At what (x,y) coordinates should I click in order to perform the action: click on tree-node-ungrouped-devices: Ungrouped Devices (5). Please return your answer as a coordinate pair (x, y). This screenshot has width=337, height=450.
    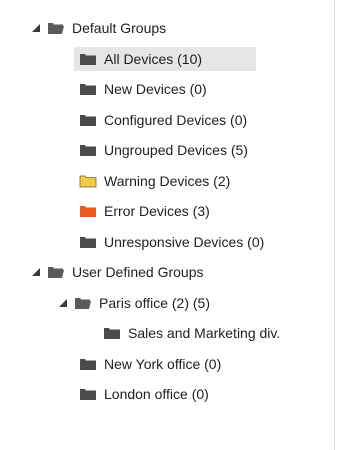
    Looking at the image, I should click on (206, 150).